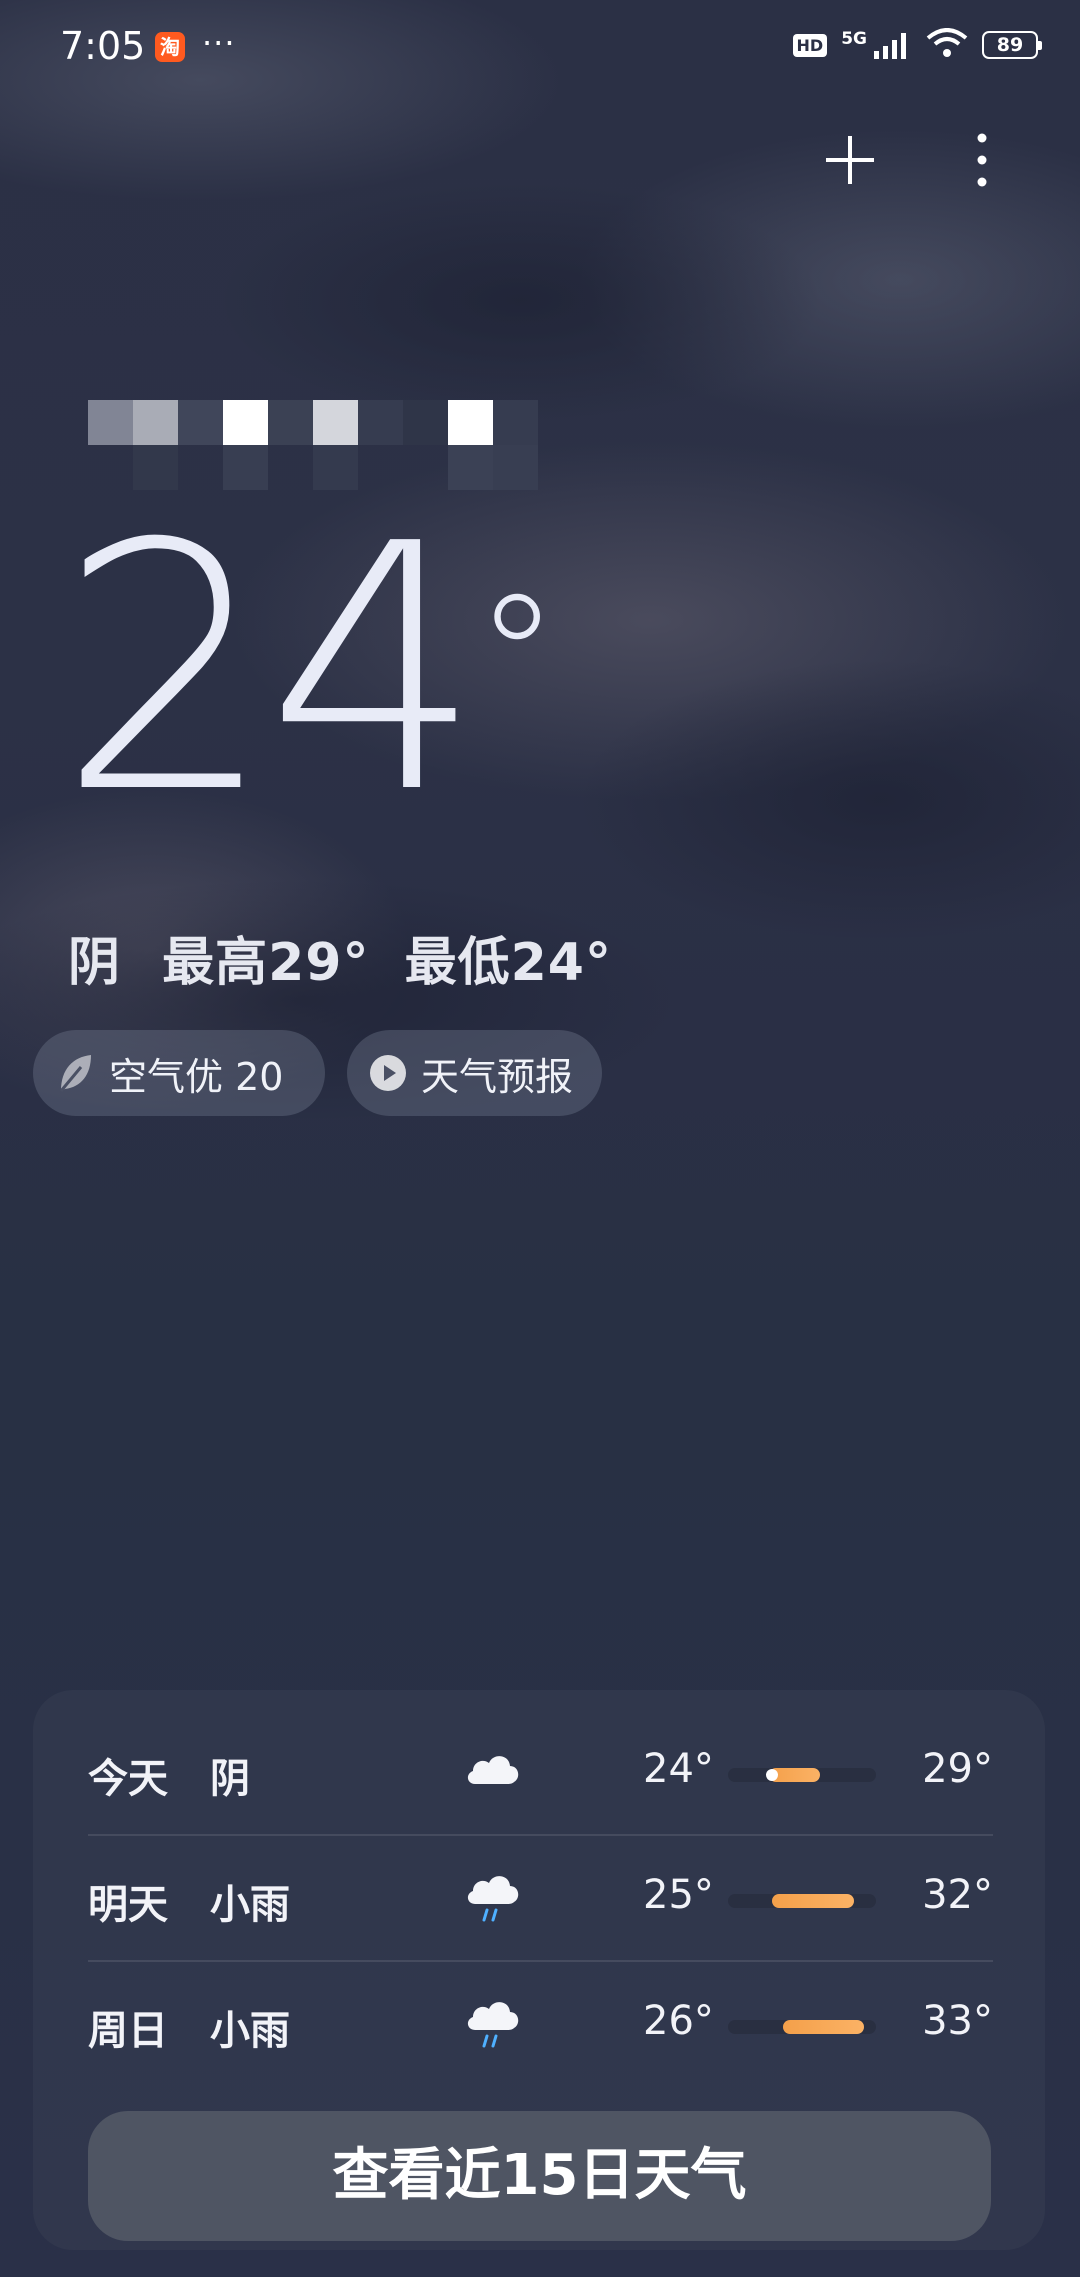 Image resolution: width=1080 pixels, height=2277 pixels. Describe the element at coordinates (128, 2031) in the screenshot. I see `forecast-day: 周日` at that location.